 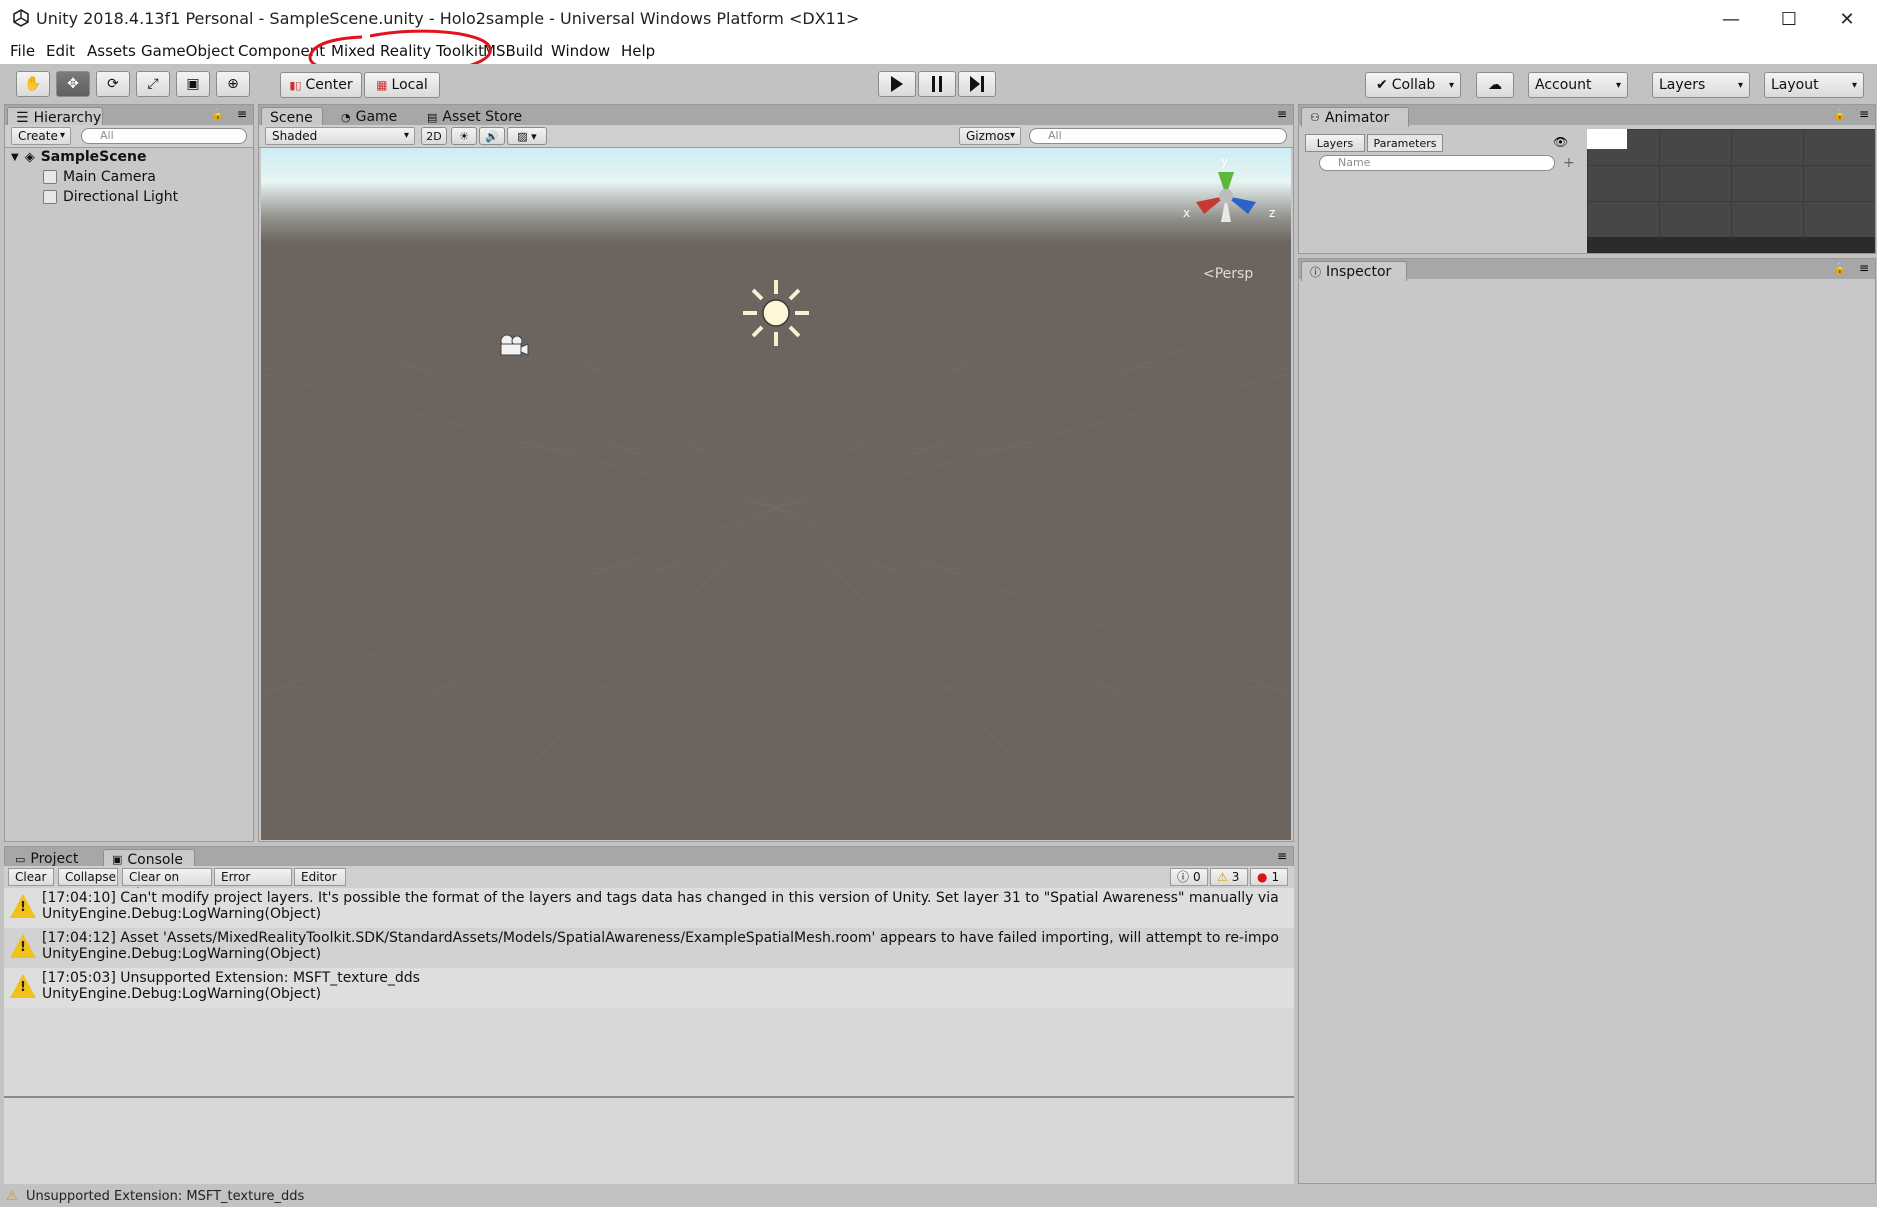 What do you see at coordinates (31, 877) in the screenshot?
I see `clear-button: Clear` at bounding box center [31, 877].